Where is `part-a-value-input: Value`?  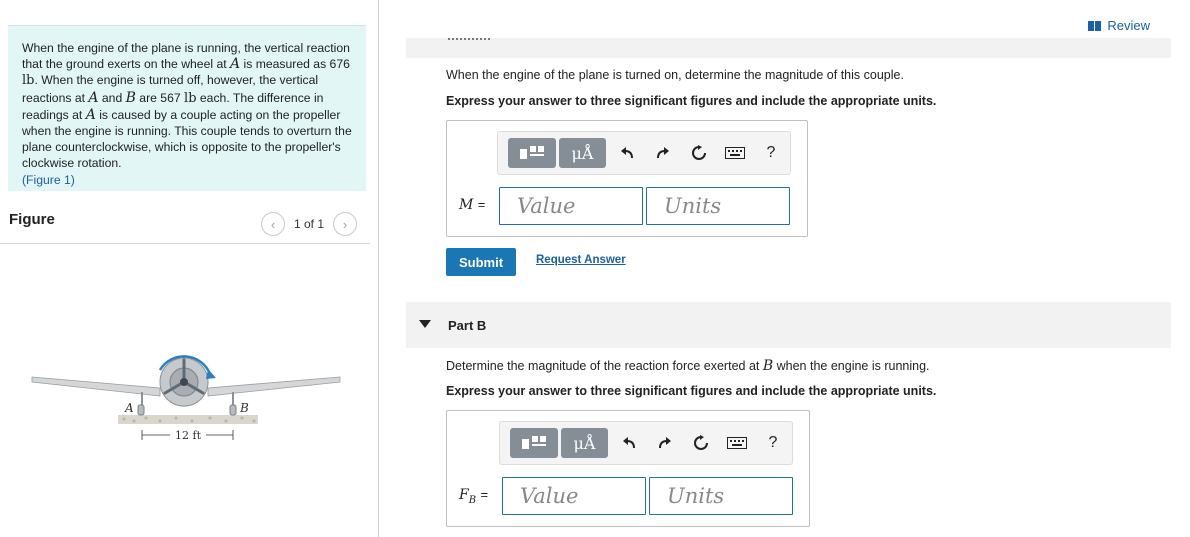
part-a-value-input: Value is located at coordinates (571, 206).